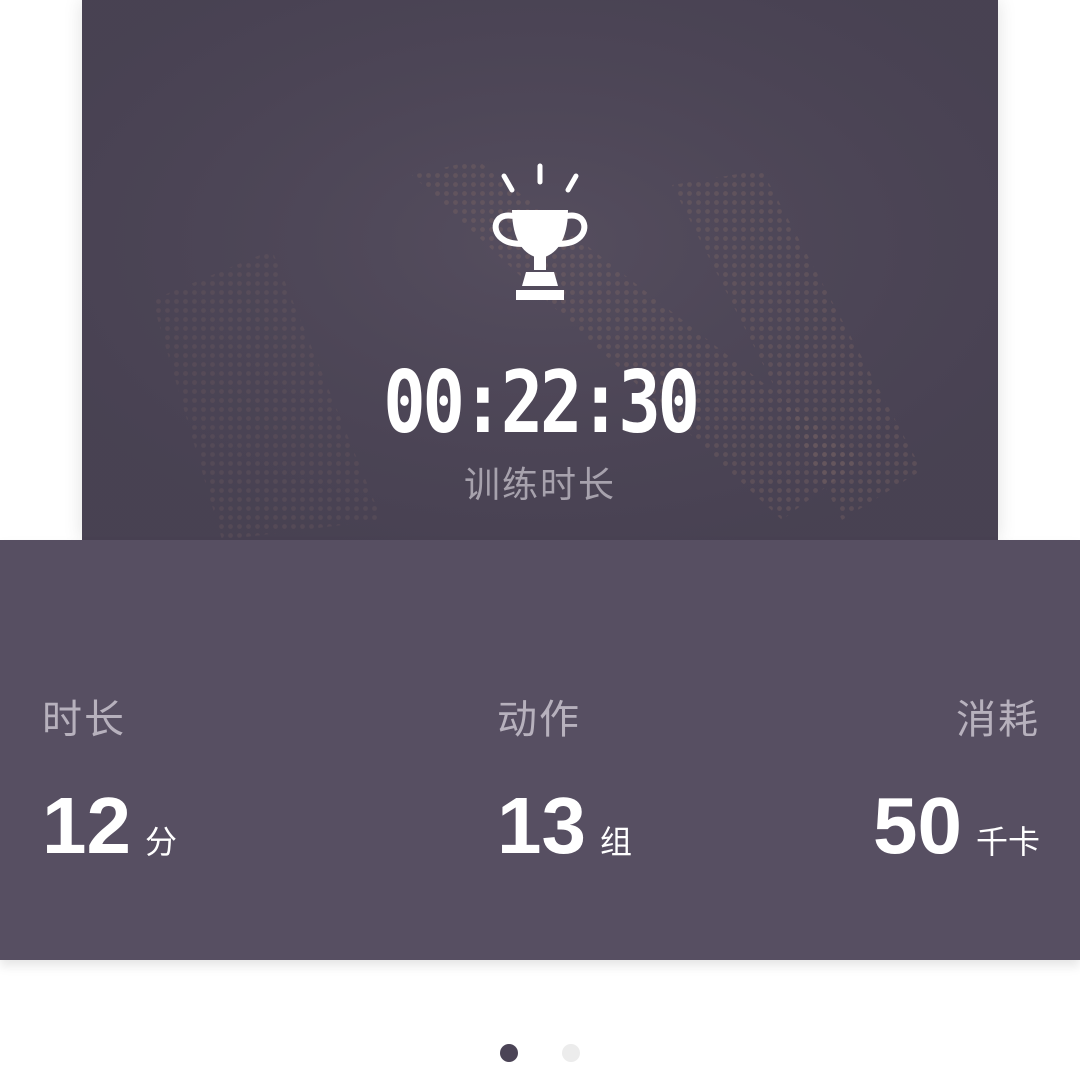 The height and width of the screenshot is (1080, 1080). I want to click on stat-calories-value-row: 50 千卡, so click(956, 826).